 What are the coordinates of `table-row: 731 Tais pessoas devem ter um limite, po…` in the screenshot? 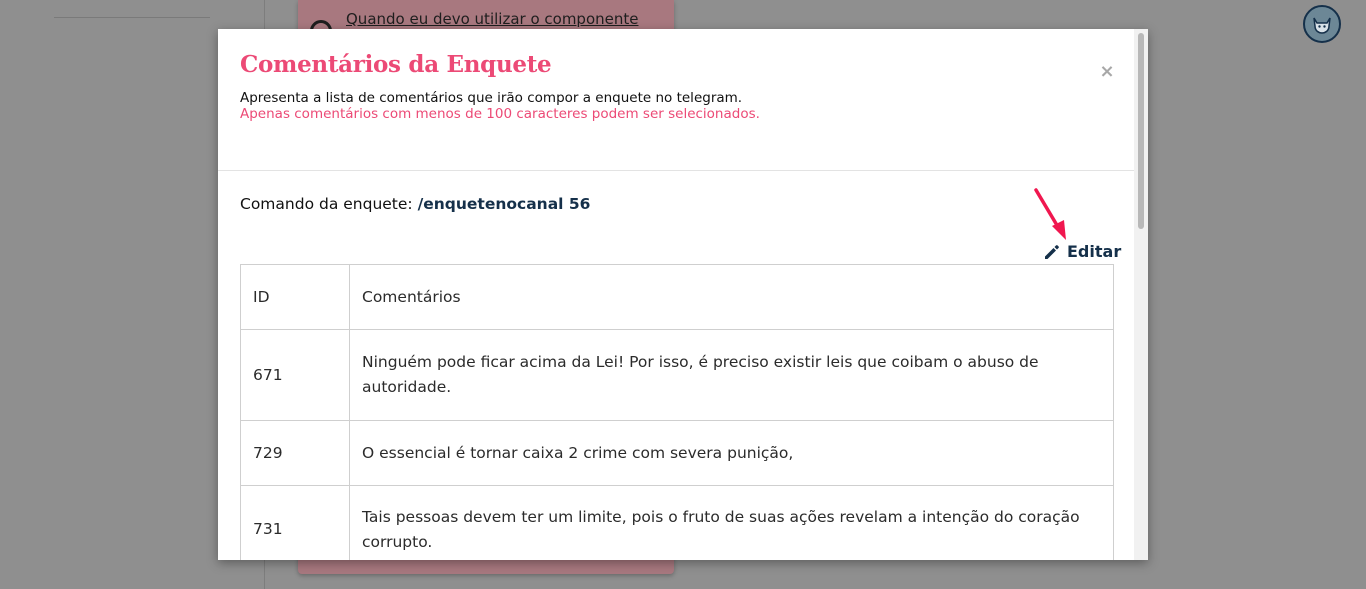 It's located at (677, 522).